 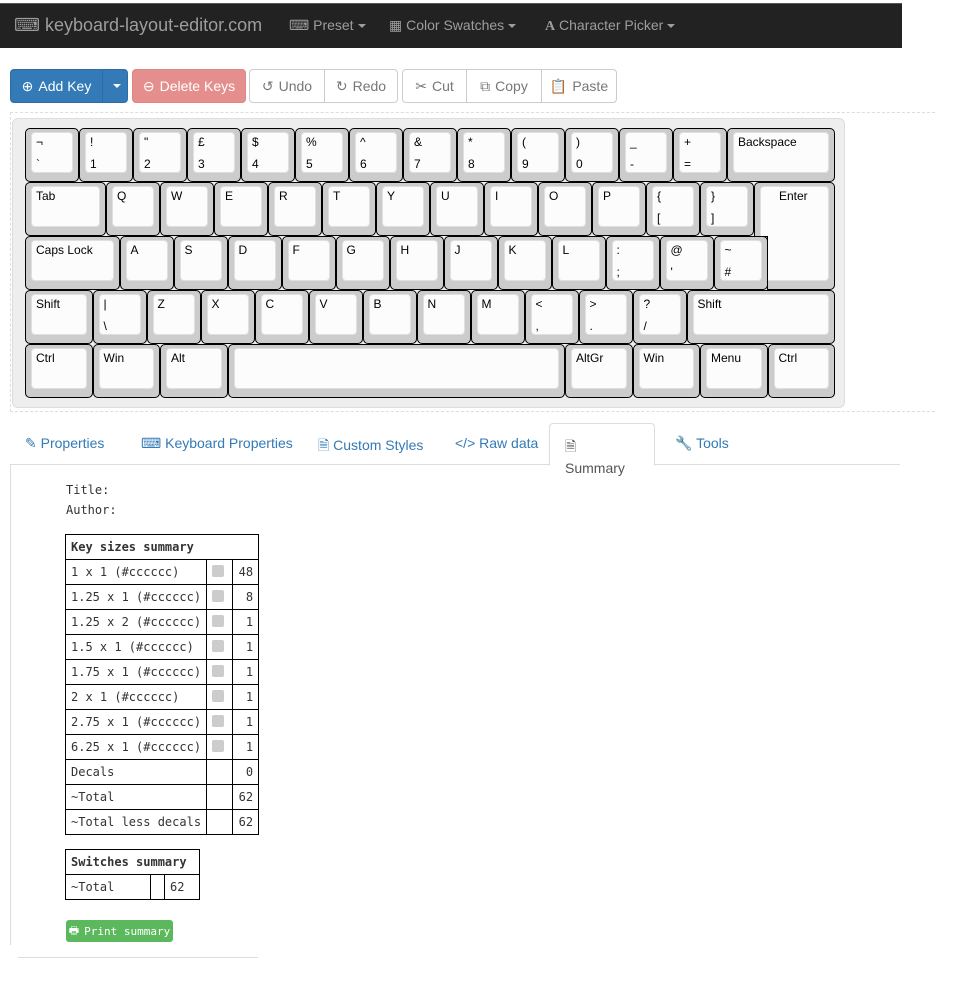 I want to click on key: _ -, so click(x=646, y=155).